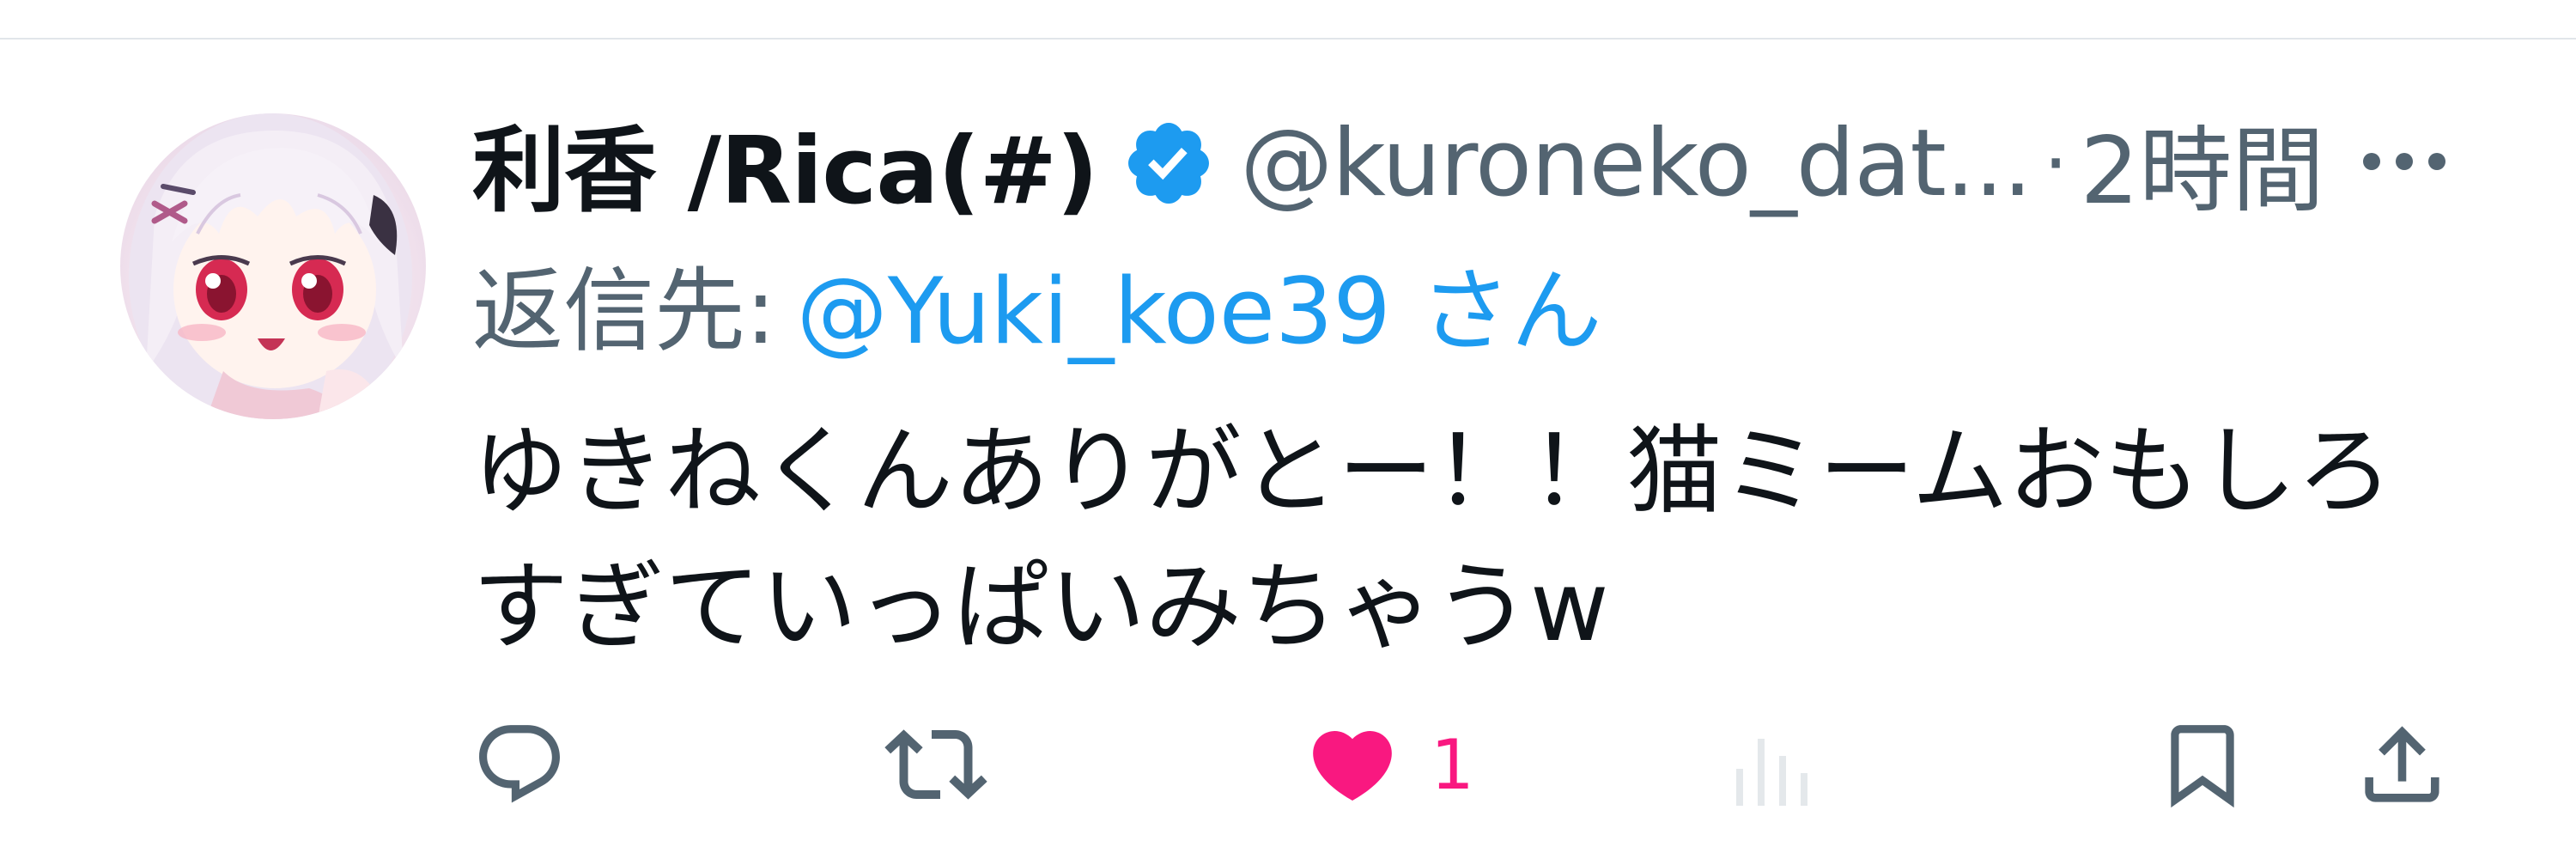 Image resolution: width=2576 pixels, height=859 pixels. I want to click on like-count: 1, so click(1452, 765).